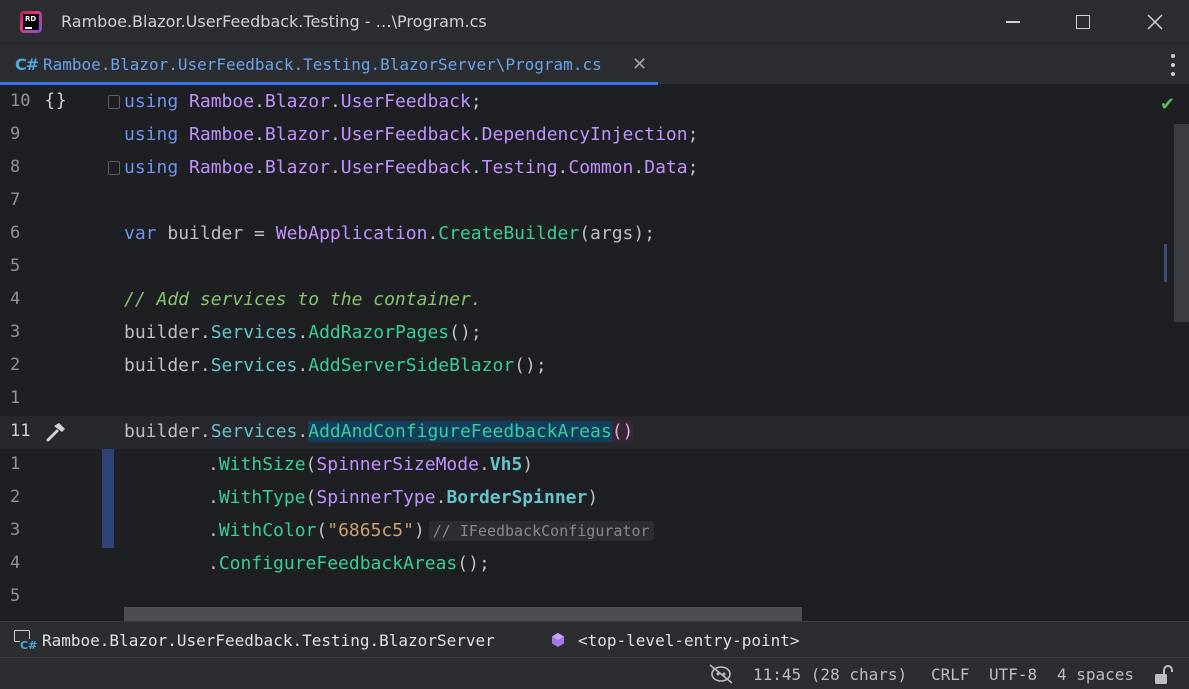  What do you see at coordinates (950, 674) in the screenshot?
I see `line-ending: CRLF` at bounding box center [950, 674].